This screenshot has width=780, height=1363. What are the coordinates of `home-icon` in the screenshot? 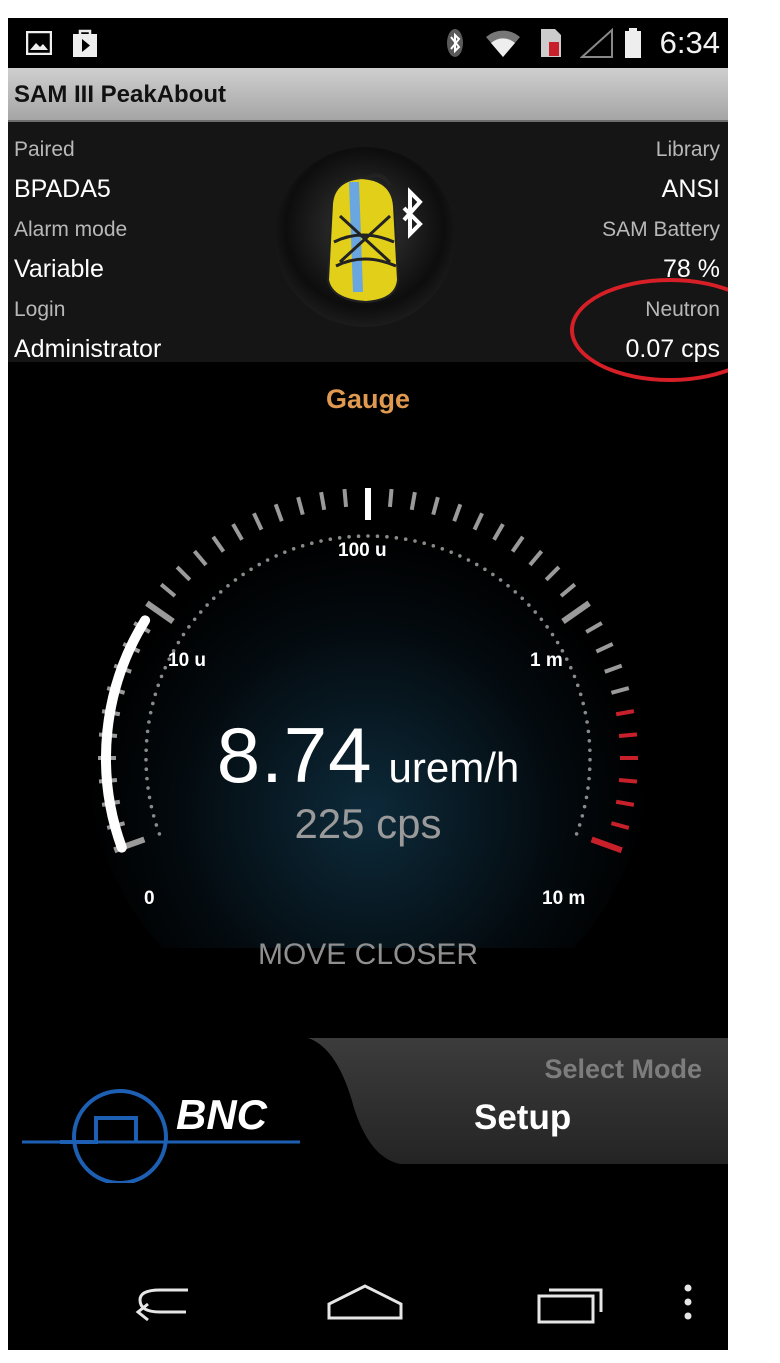 It's located at (365, 1302).